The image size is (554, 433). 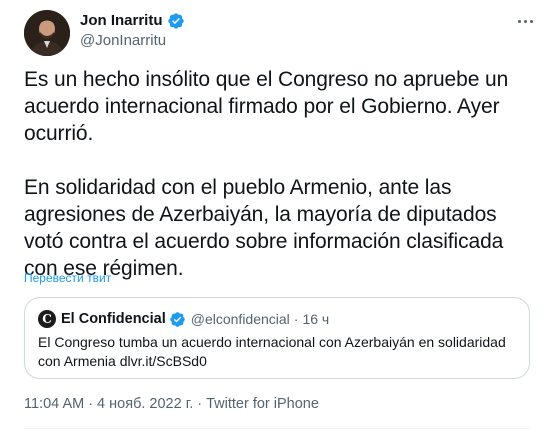 What do you see at coordinates (113, 319) in the screenshot?
I see `quoted-author-name: El Confidencial` at bounding box center [113, 319].